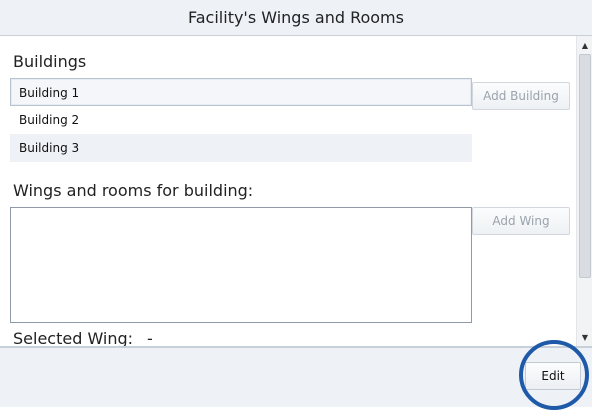  Describe the element at coordinates (585, 166) in the screenshot. I see `scrollbar-thumb` at that location.